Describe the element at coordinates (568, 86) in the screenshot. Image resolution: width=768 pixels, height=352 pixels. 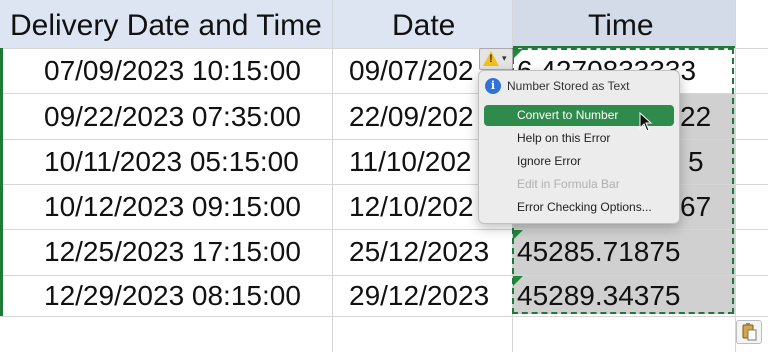
I see `menu-header-label: Number Stored as Text` at that location.